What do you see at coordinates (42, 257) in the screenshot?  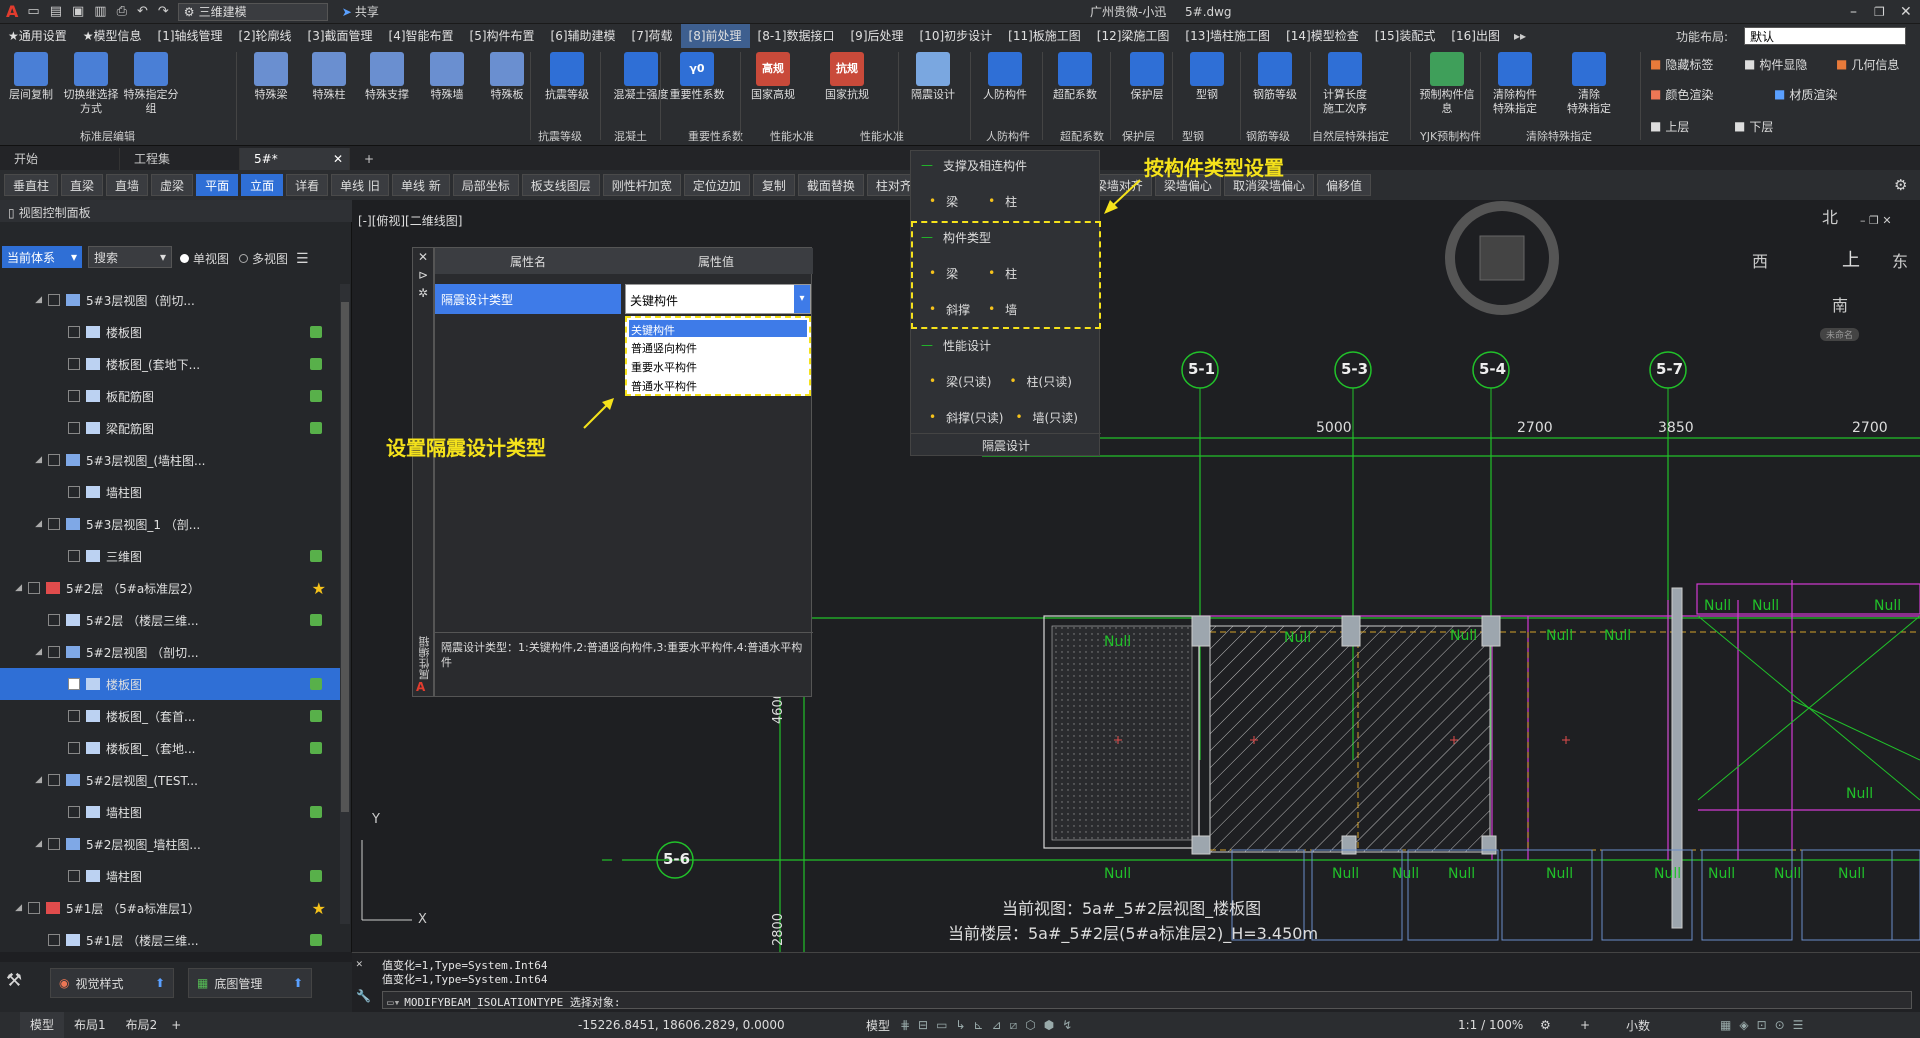 I see `system-select: 当前体系 ▾` at bounding box center [42, 257].